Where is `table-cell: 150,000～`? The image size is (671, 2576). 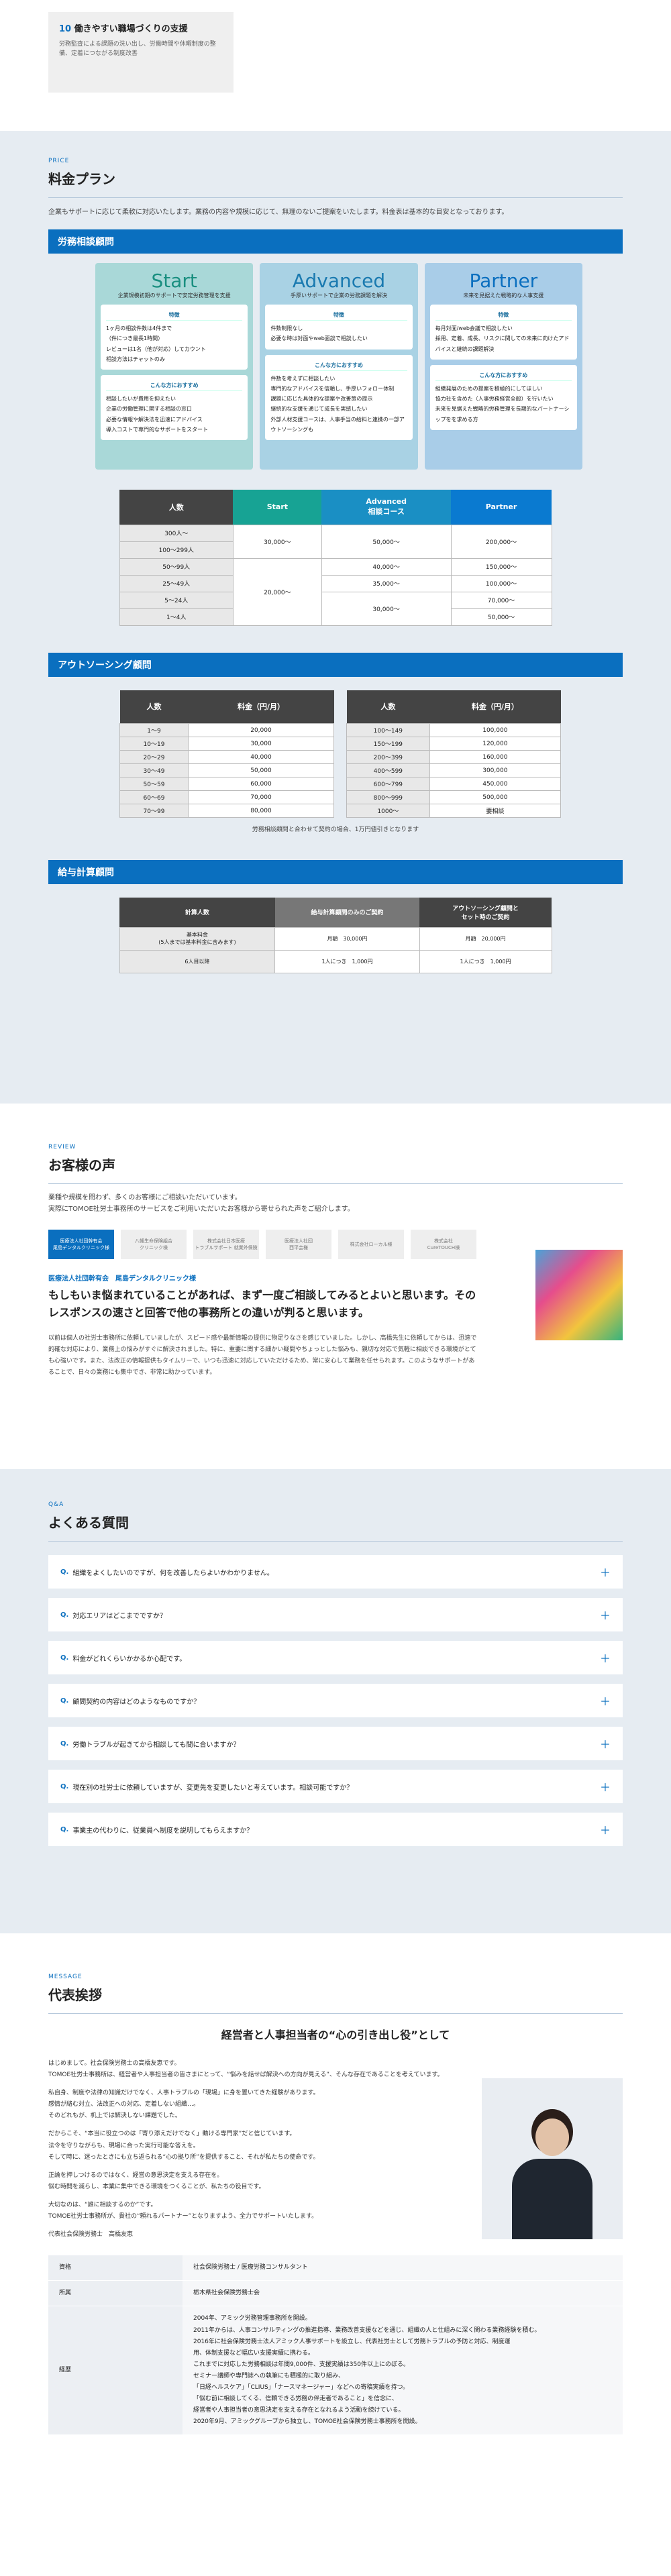 table-cell: 150,000～ is located at coordinates (501, 566).